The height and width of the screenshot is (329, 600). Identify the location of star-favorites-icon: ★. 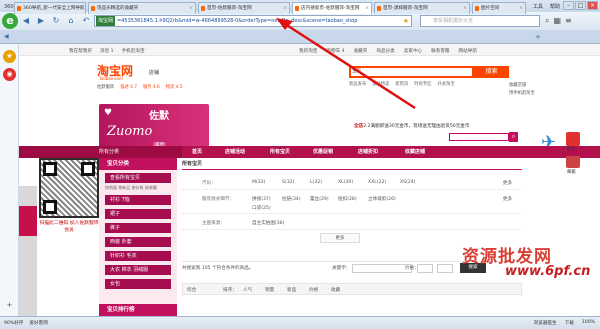
(9, 56).